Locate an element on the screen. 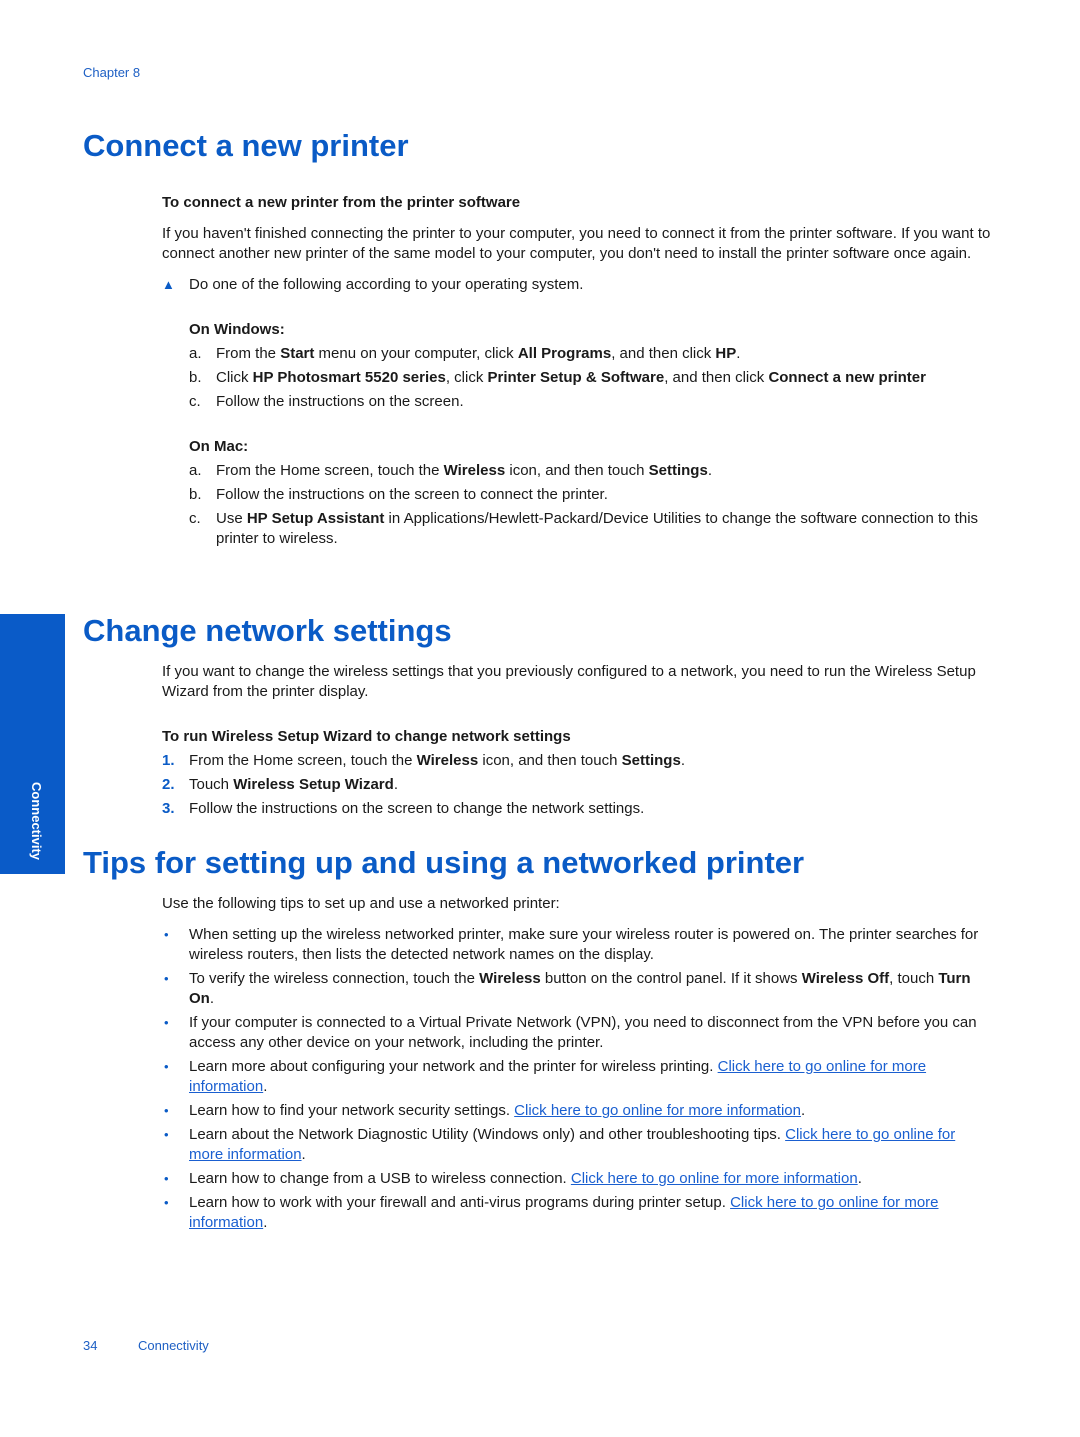 The width and height of the screenshot is (1080, 1437). footer-section-title: Connectivity is located at coordinates (173, 1345).